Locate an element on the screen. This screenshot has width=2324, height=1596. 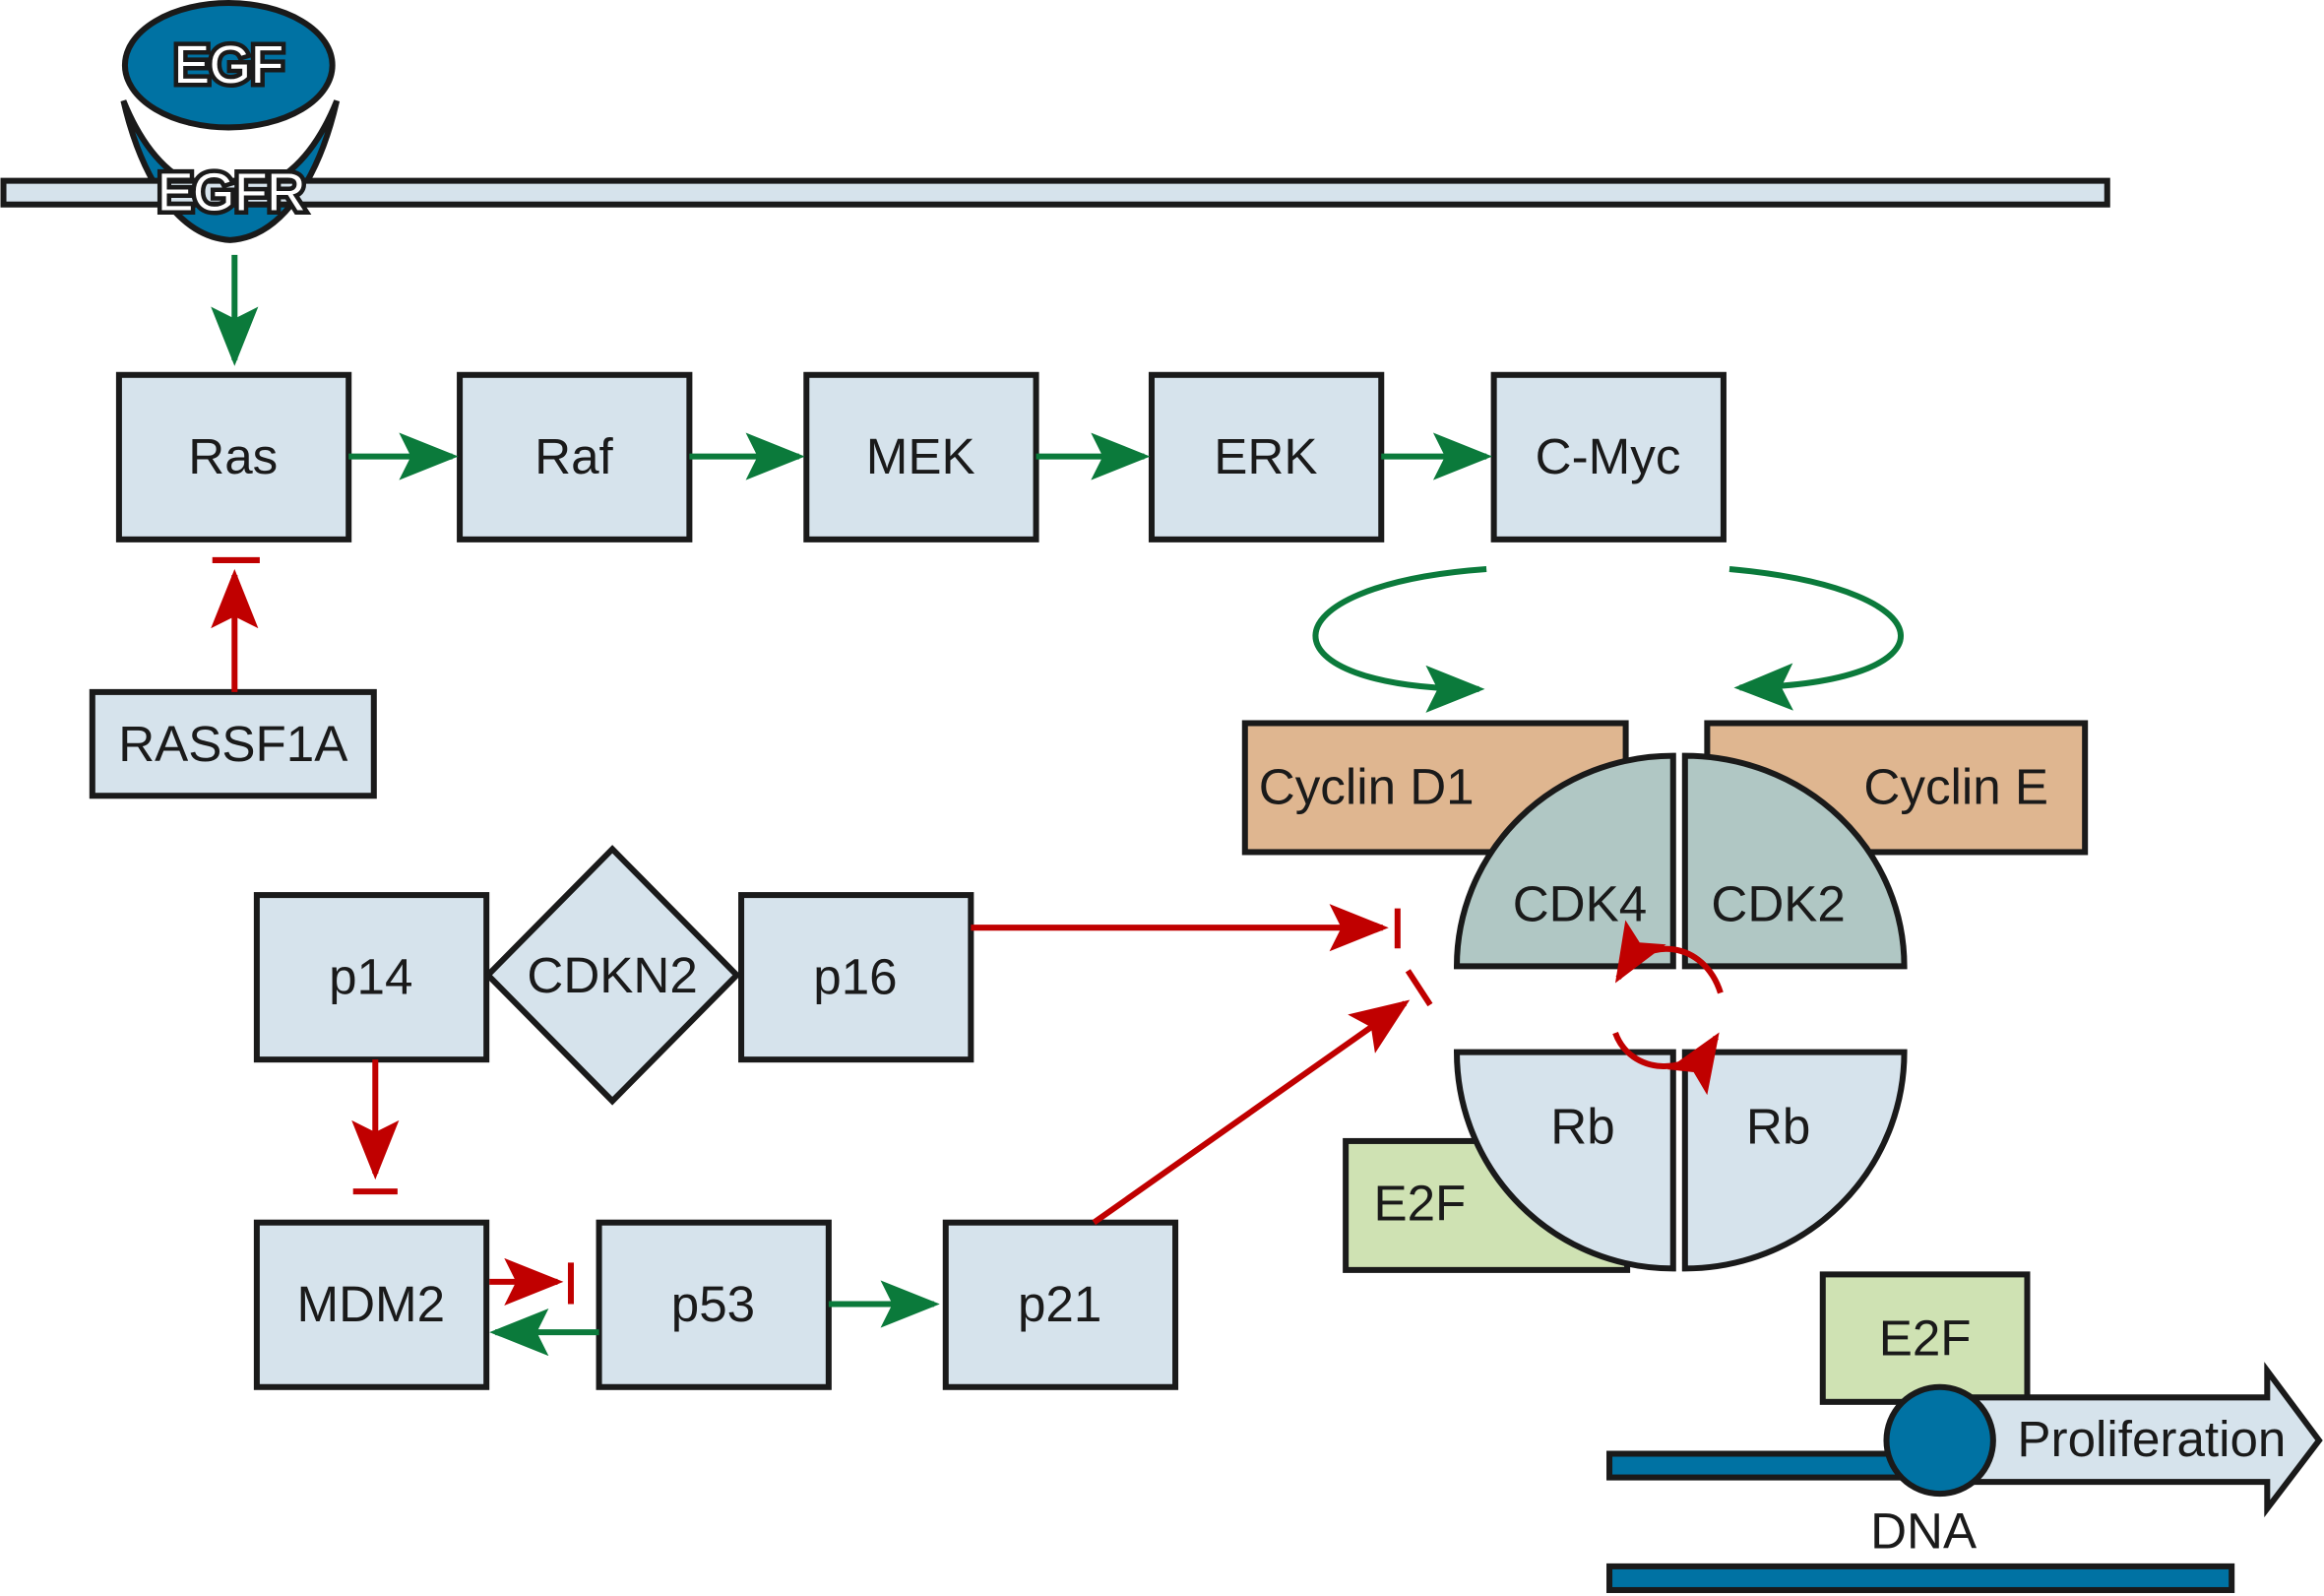
inhibition-bar is located at coordinates (1419, 988).